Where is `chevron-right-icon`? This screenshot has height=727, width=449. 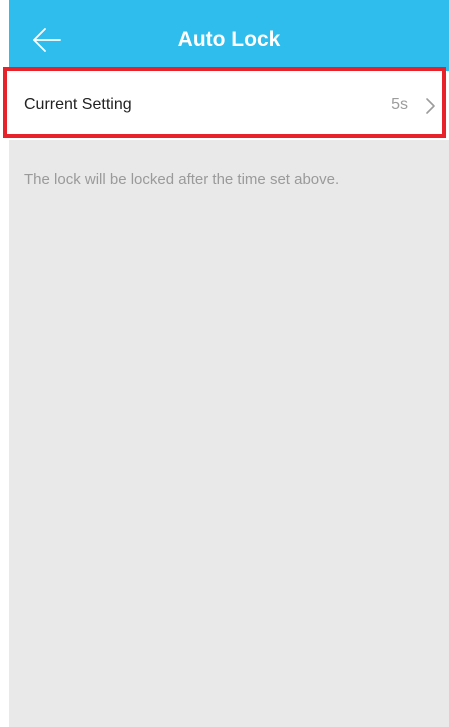 chevron-right-icon is located at coordinates (430, 106).